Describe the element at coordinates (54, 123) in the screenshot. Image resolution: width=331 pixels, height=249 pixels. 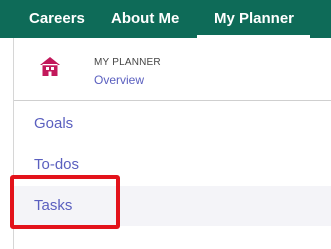
I see `menu-item-label: Goals` at that location.